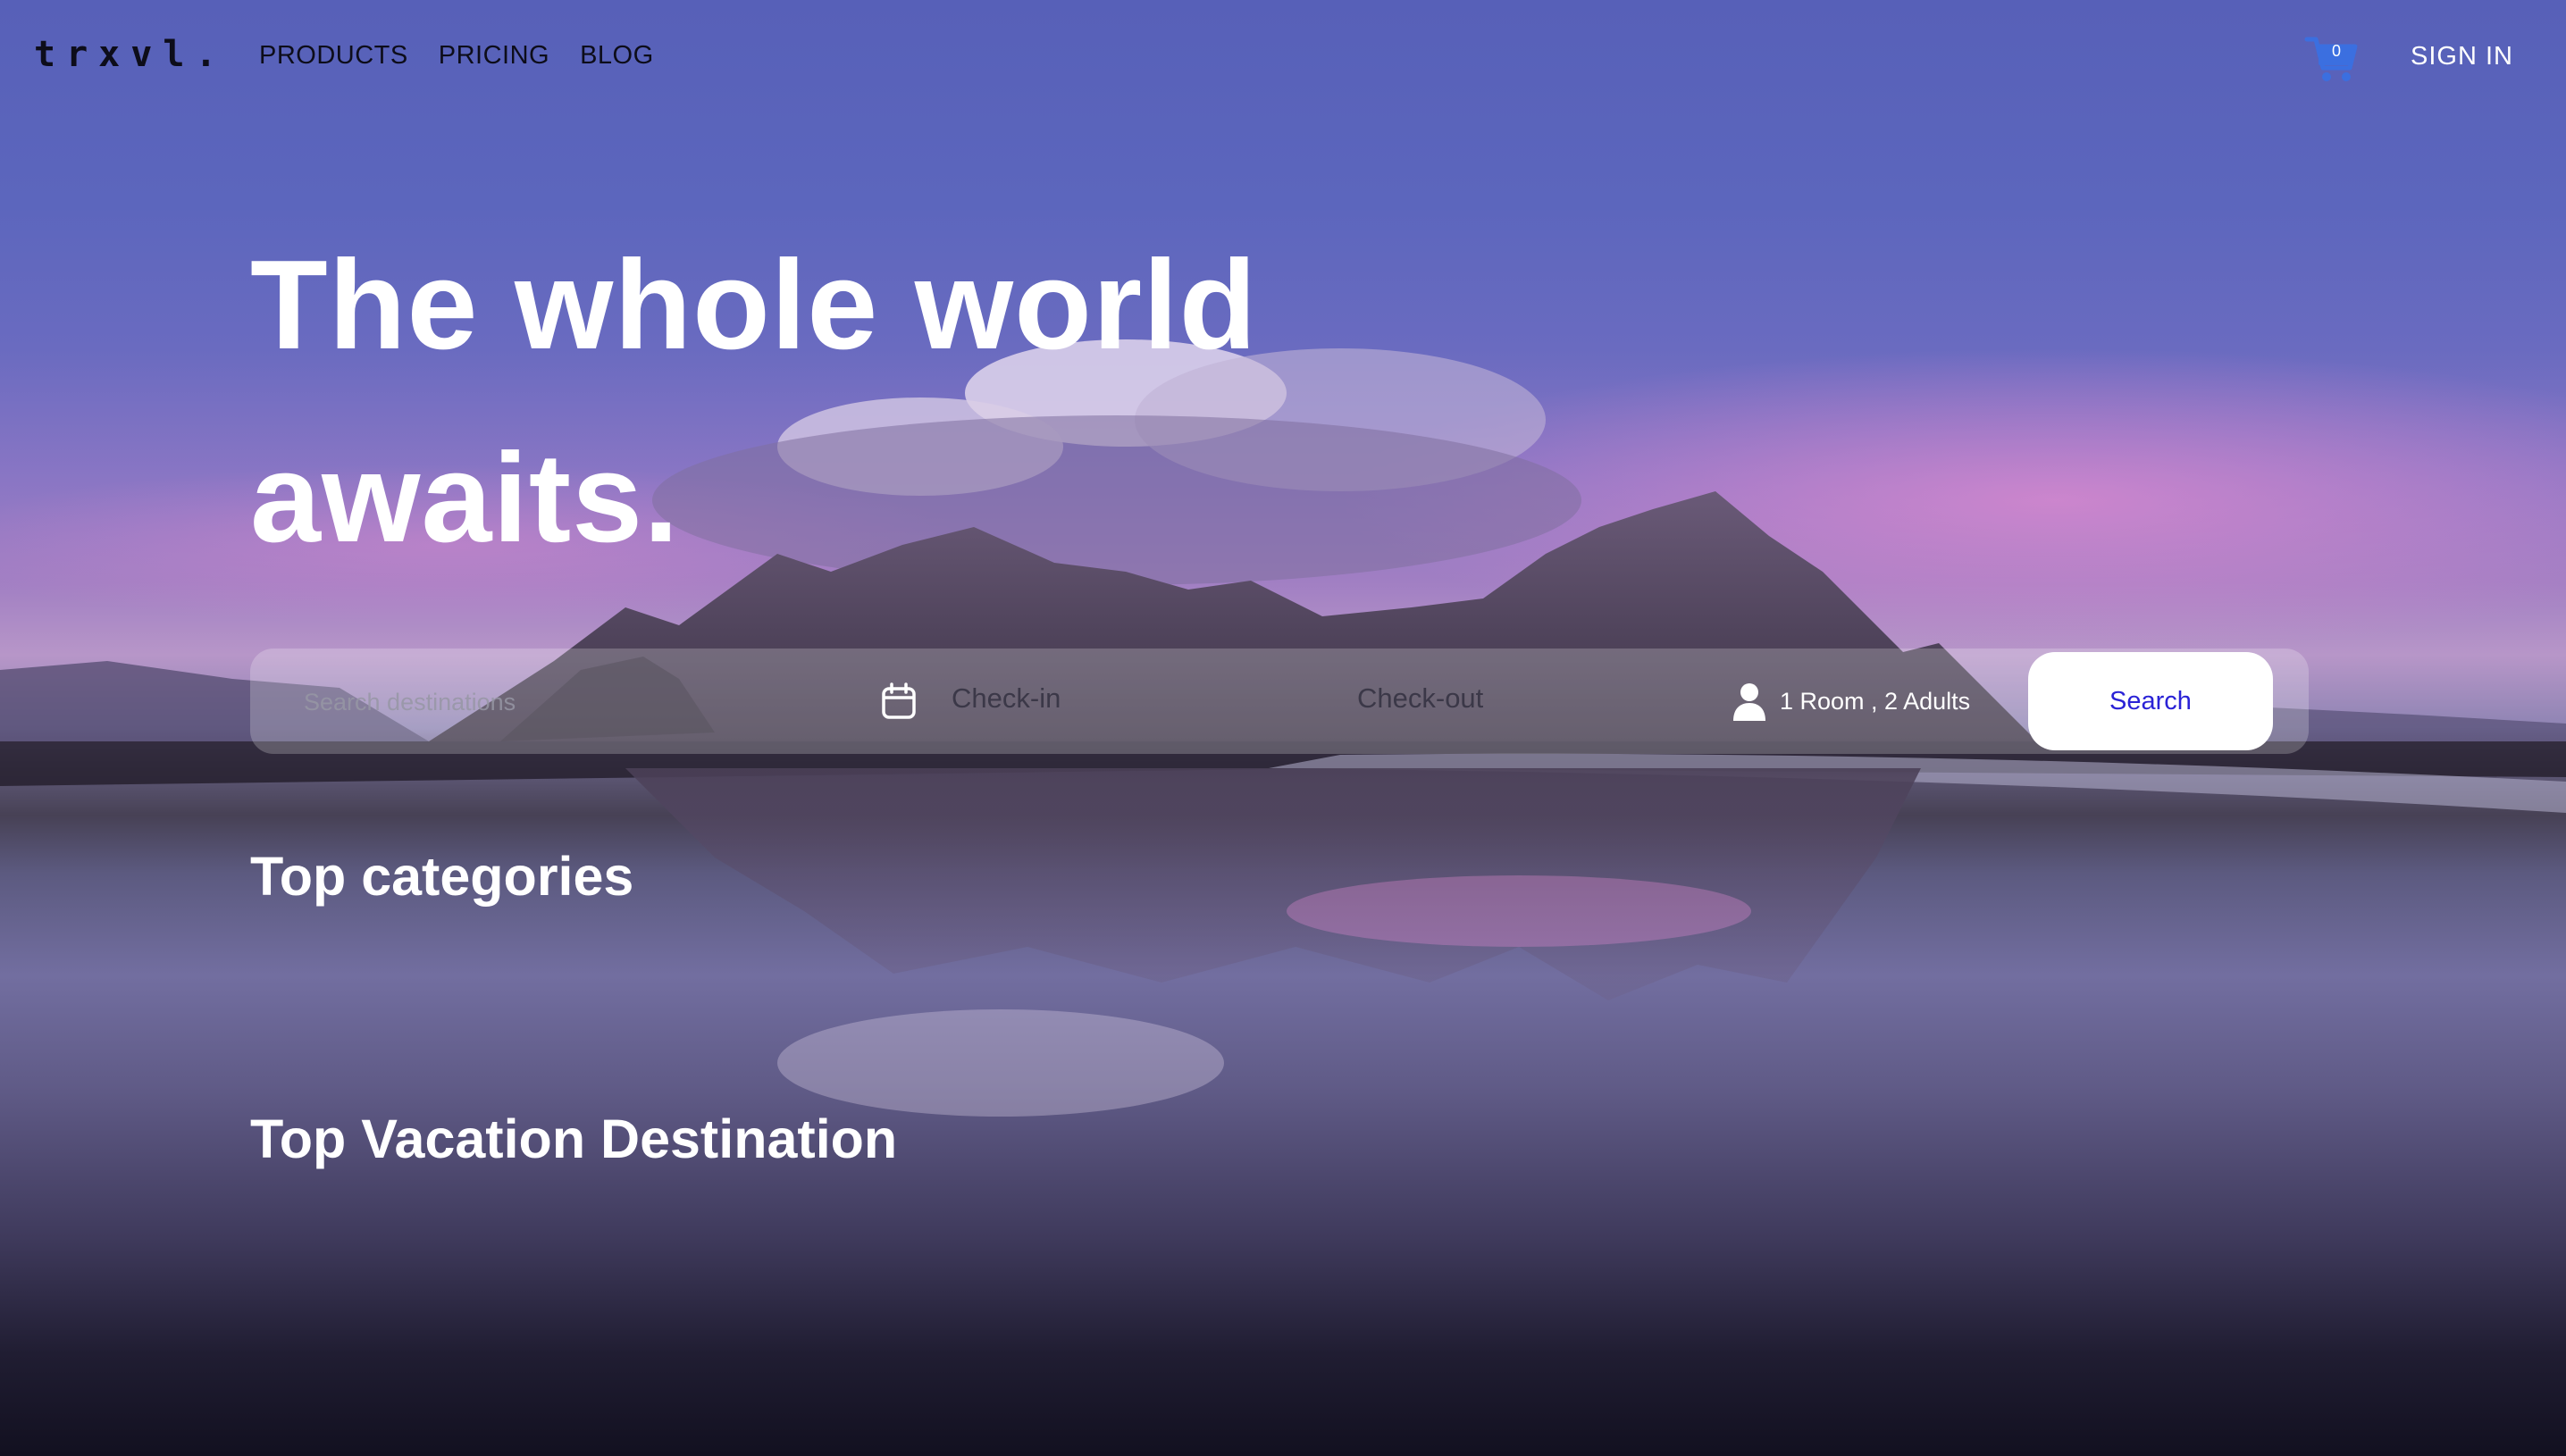 The height and width of the screenshot is (1456, 2566). What do you see at coordinates (2336, 51) in the screenshot?
I see `cart-count-badge: 0` at bounding box center [2336, 51].